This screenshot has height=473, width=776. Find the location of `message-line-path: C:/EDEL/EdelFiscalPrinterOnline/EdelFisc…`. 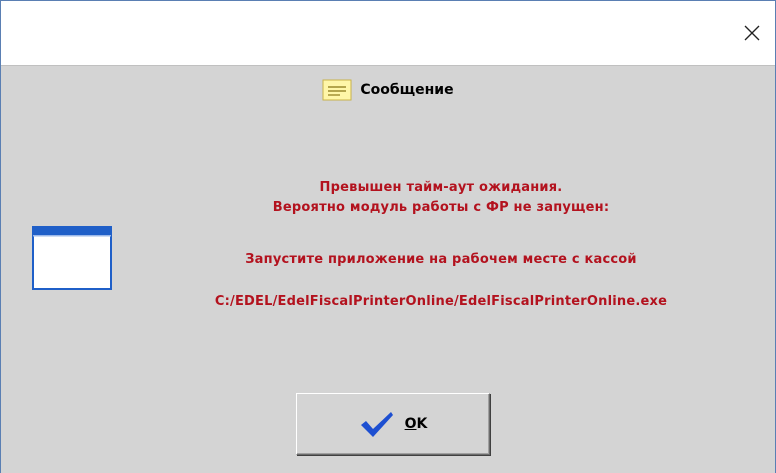

message-line-path: C:/EDEL/EdelFiscalPrinterOnline/EdelFisc… is located at coordinates (441, 301).